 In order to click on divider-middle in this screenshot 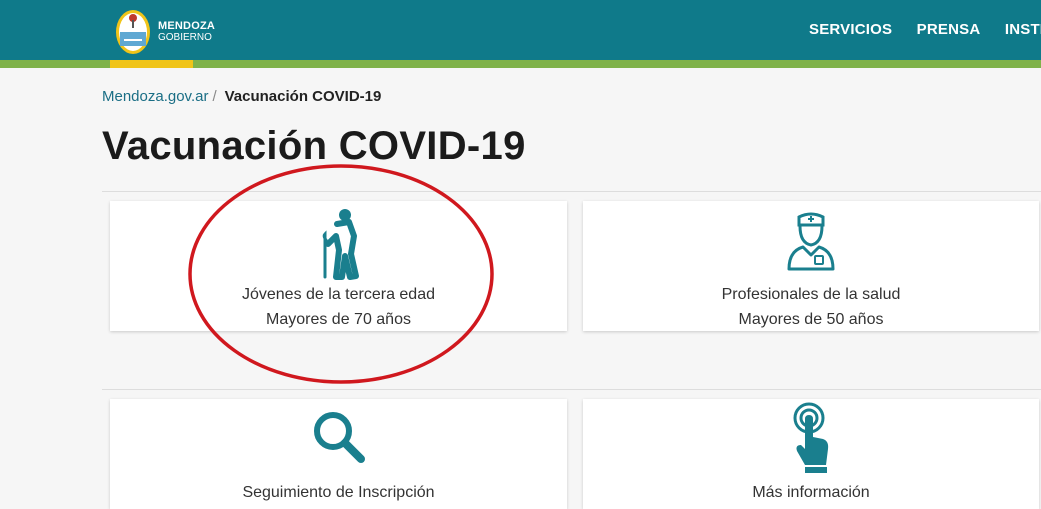, I will do `click(571, 389)`.